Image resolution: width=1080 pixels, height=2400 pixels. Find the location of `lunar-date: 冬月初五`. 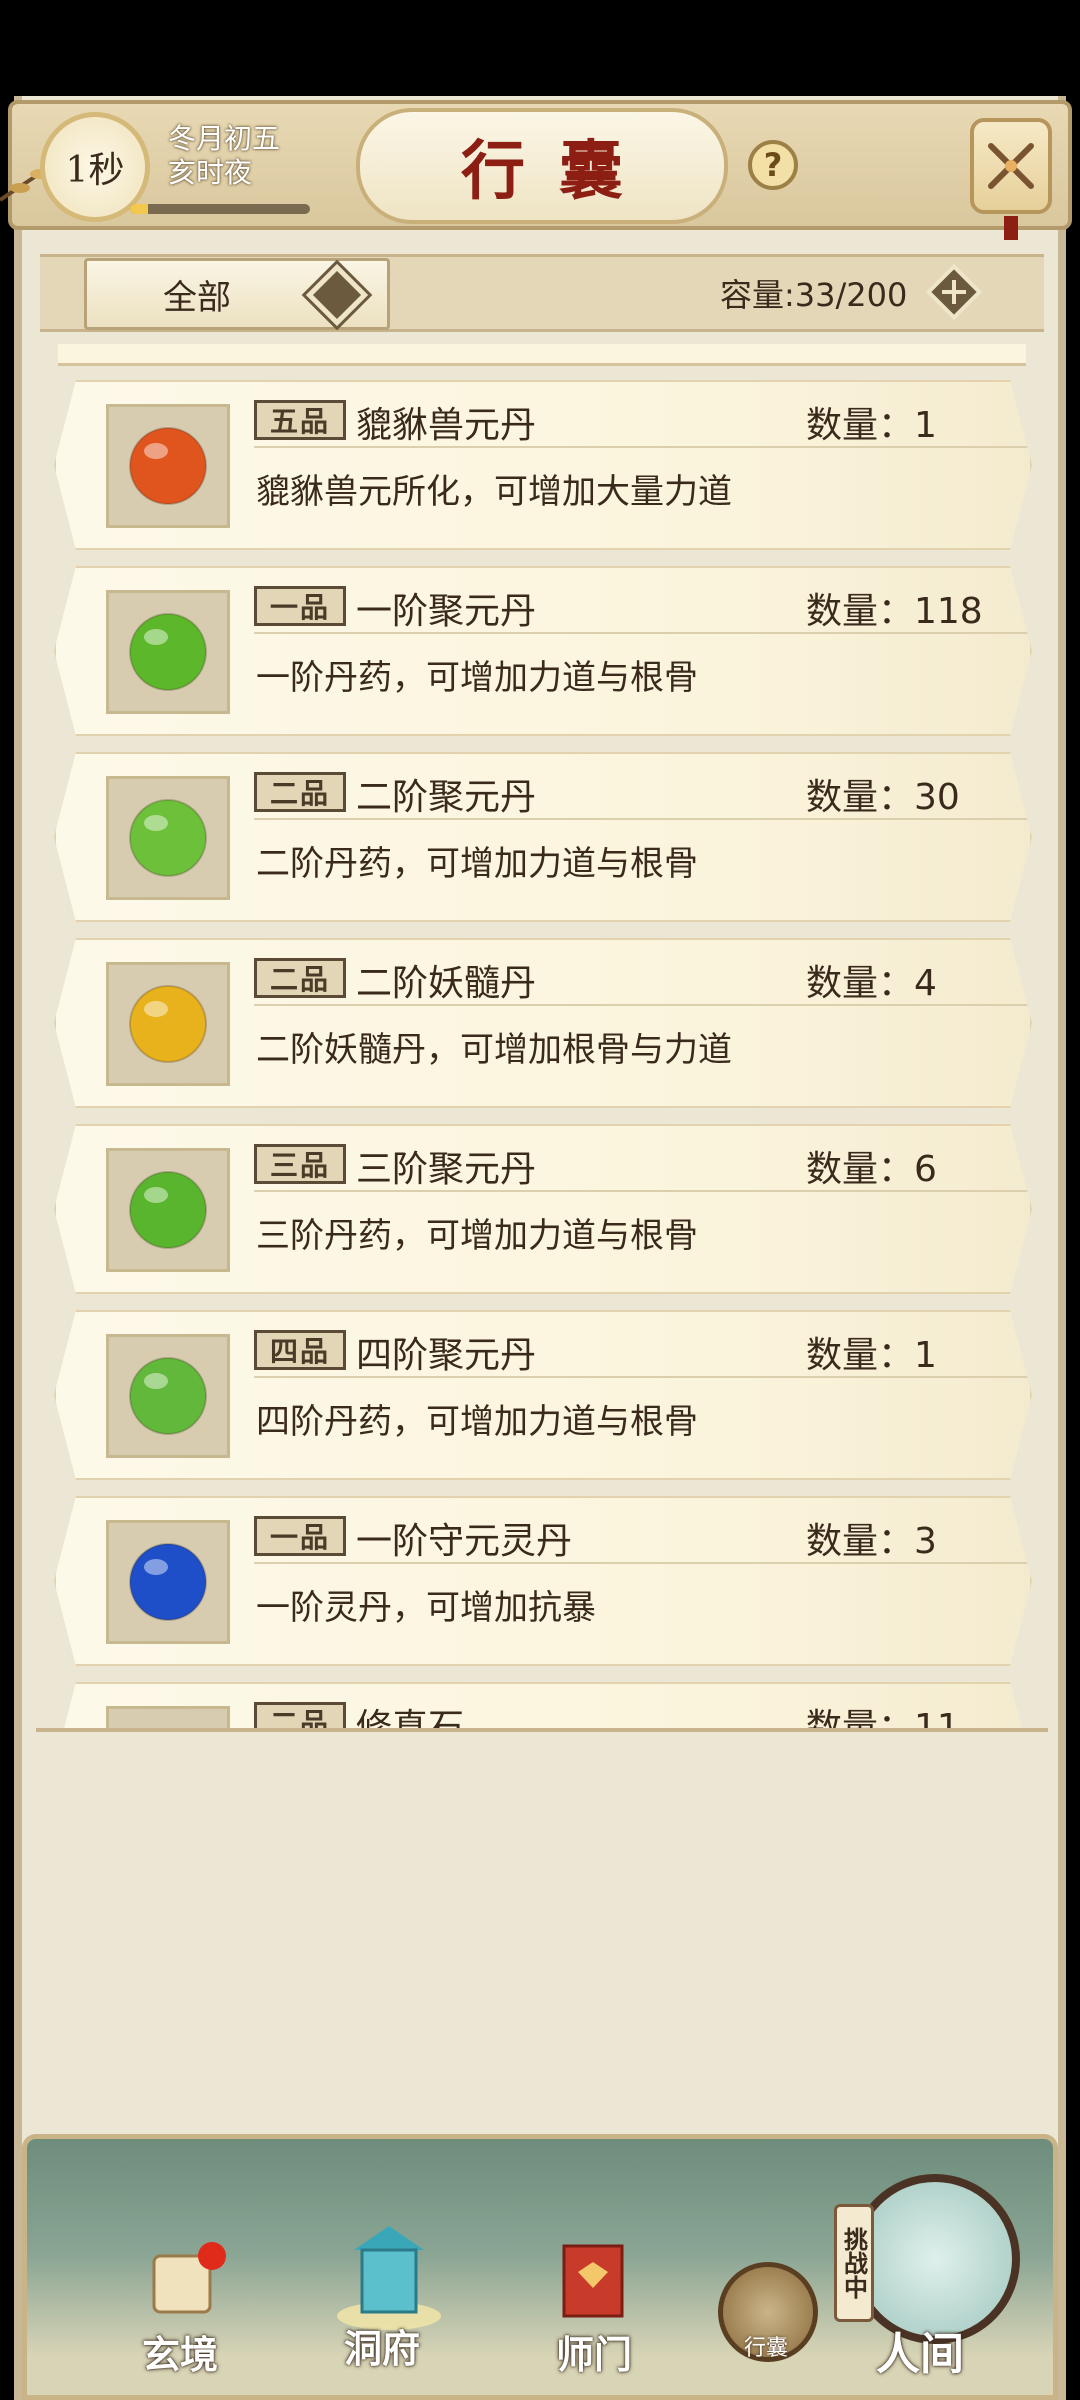

lunar-date: 冬月初五 is located at coordinates (224, 138).